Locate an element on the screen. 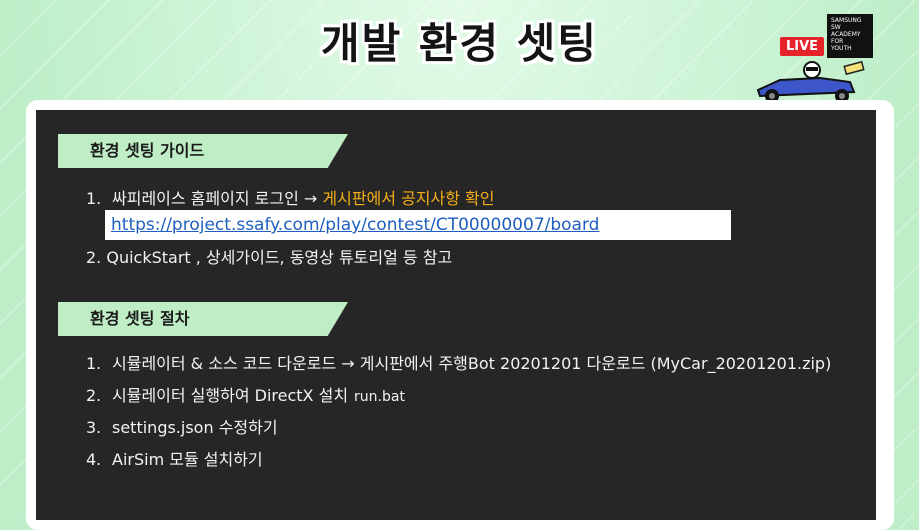 This screenshot has width=919, height=530. samsung-sw-academy-logo: SAMSUNG SW ACADEMY FOR YOUTH is located at coordinates (850, 36).